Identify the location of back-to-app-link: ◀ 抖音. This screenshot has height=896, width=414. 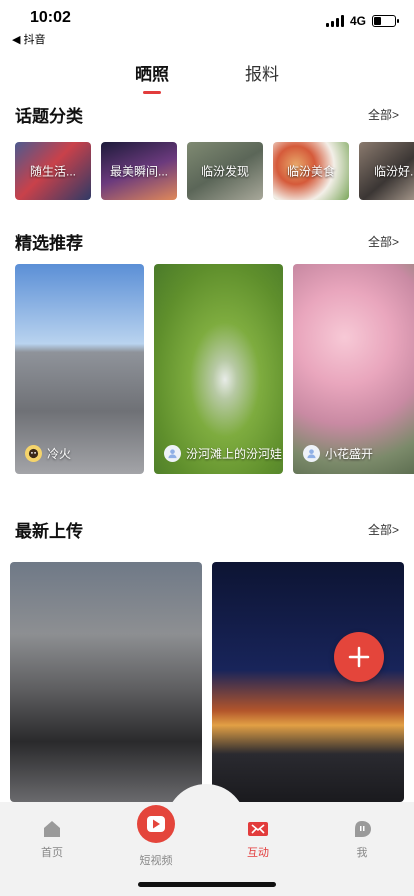
(28, 39).